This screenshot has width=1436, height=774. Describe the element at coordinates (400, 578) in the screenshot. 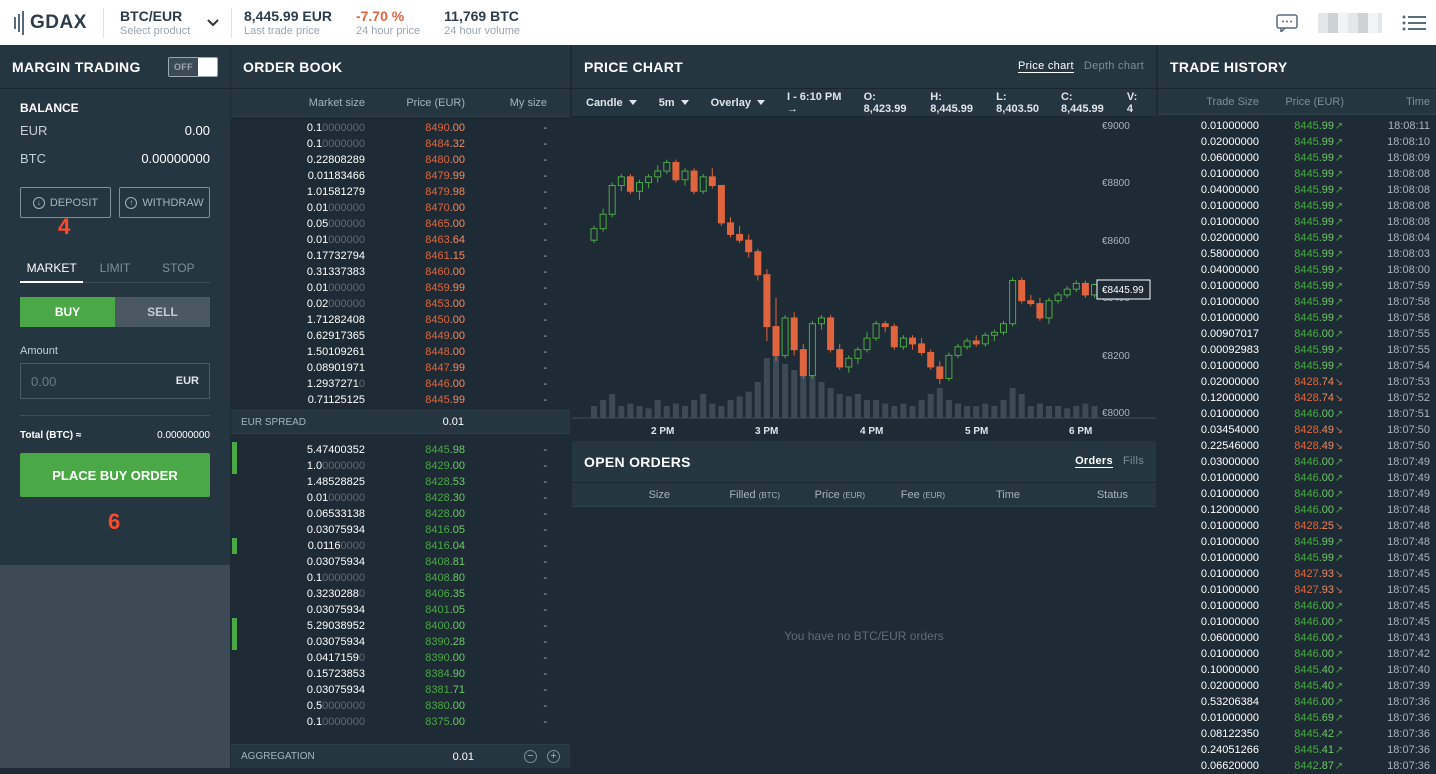

I see `order-book-row: 0.10000000 8408.80-` at that location.